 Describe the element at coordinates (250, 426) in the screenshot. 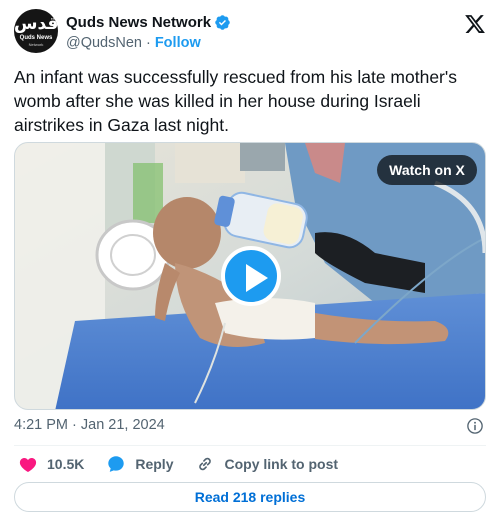

I see `timestamp-row: 4:21 PM · Jan 21, 2024` at that location.